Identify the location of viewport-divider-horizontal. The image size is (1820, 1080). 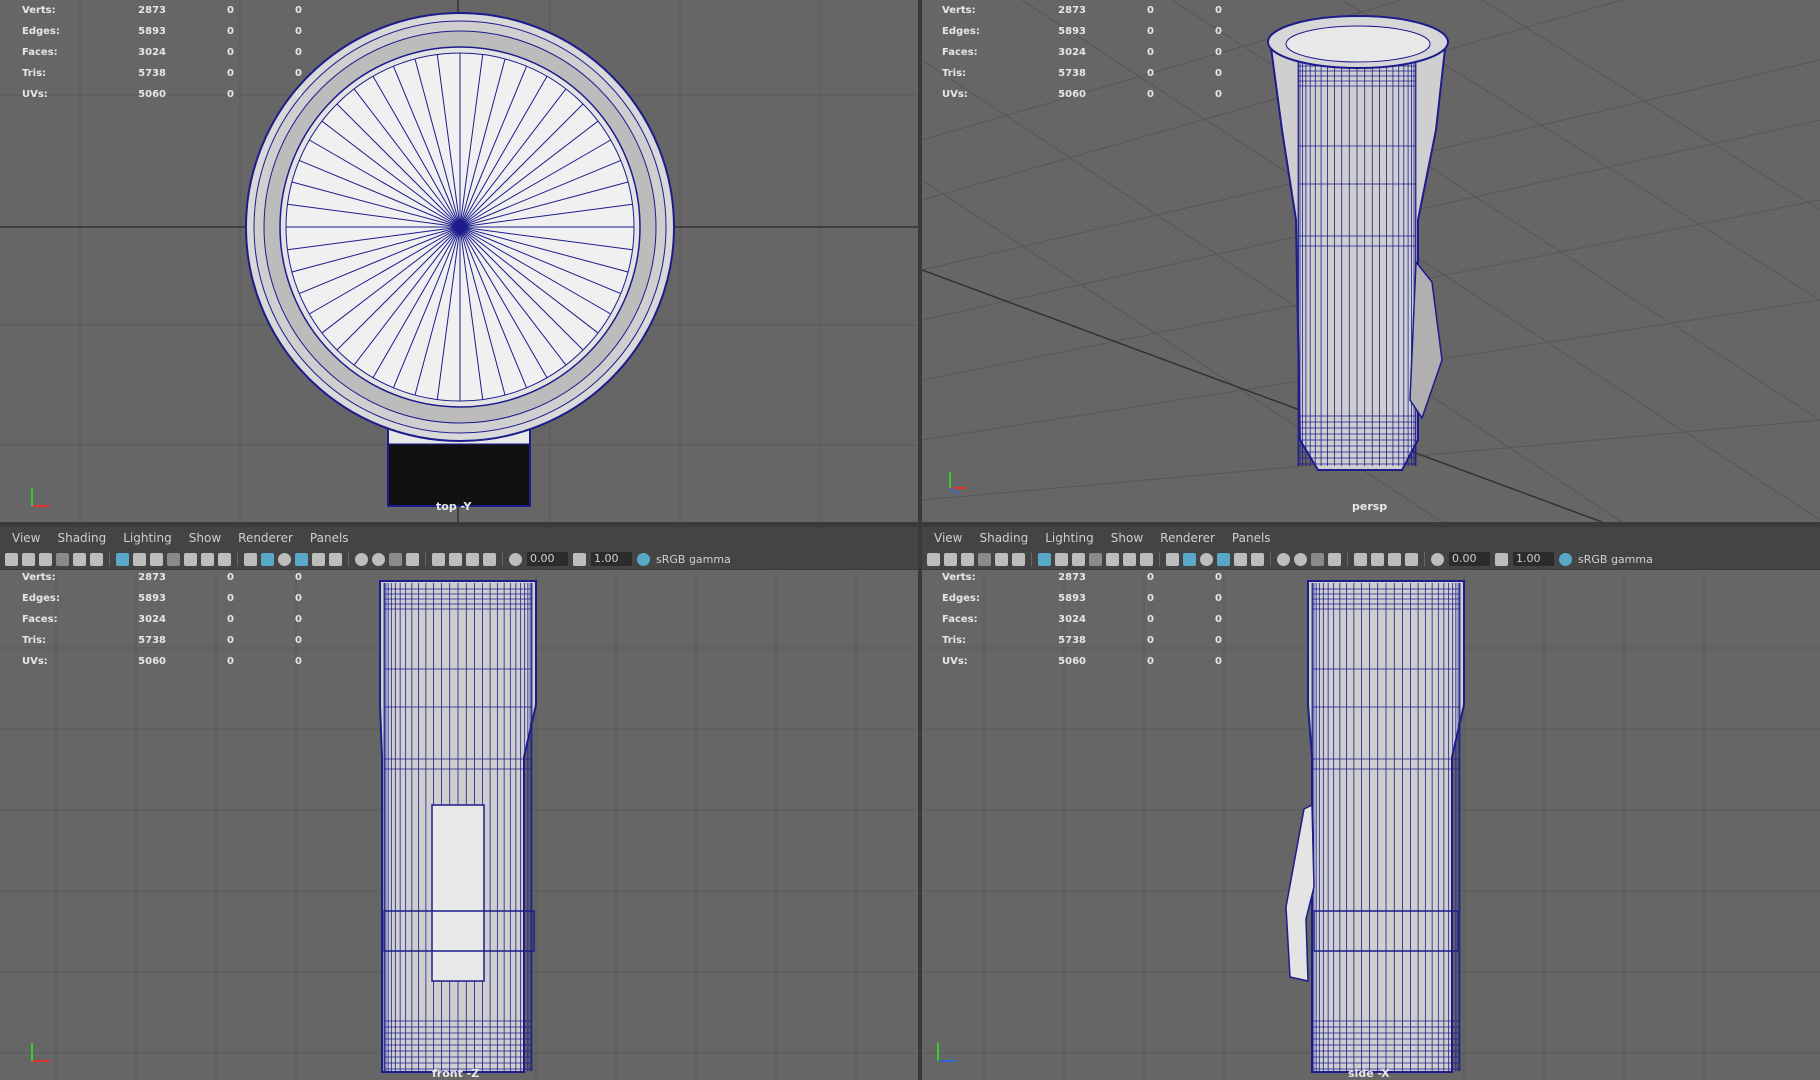
(910, 524).